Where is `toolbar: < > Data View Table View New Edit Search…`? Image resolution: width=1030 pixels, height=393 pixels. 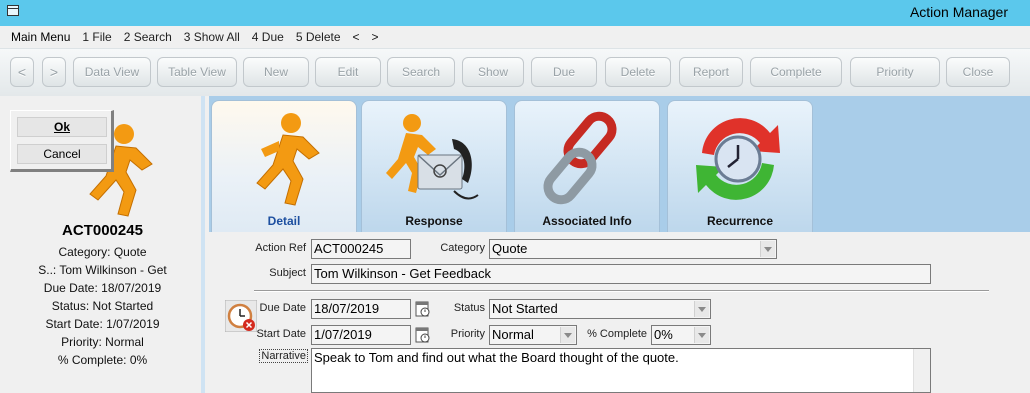
toolbar: < > Data View Table View New Edit Search… is located at coordinates (515, 72).